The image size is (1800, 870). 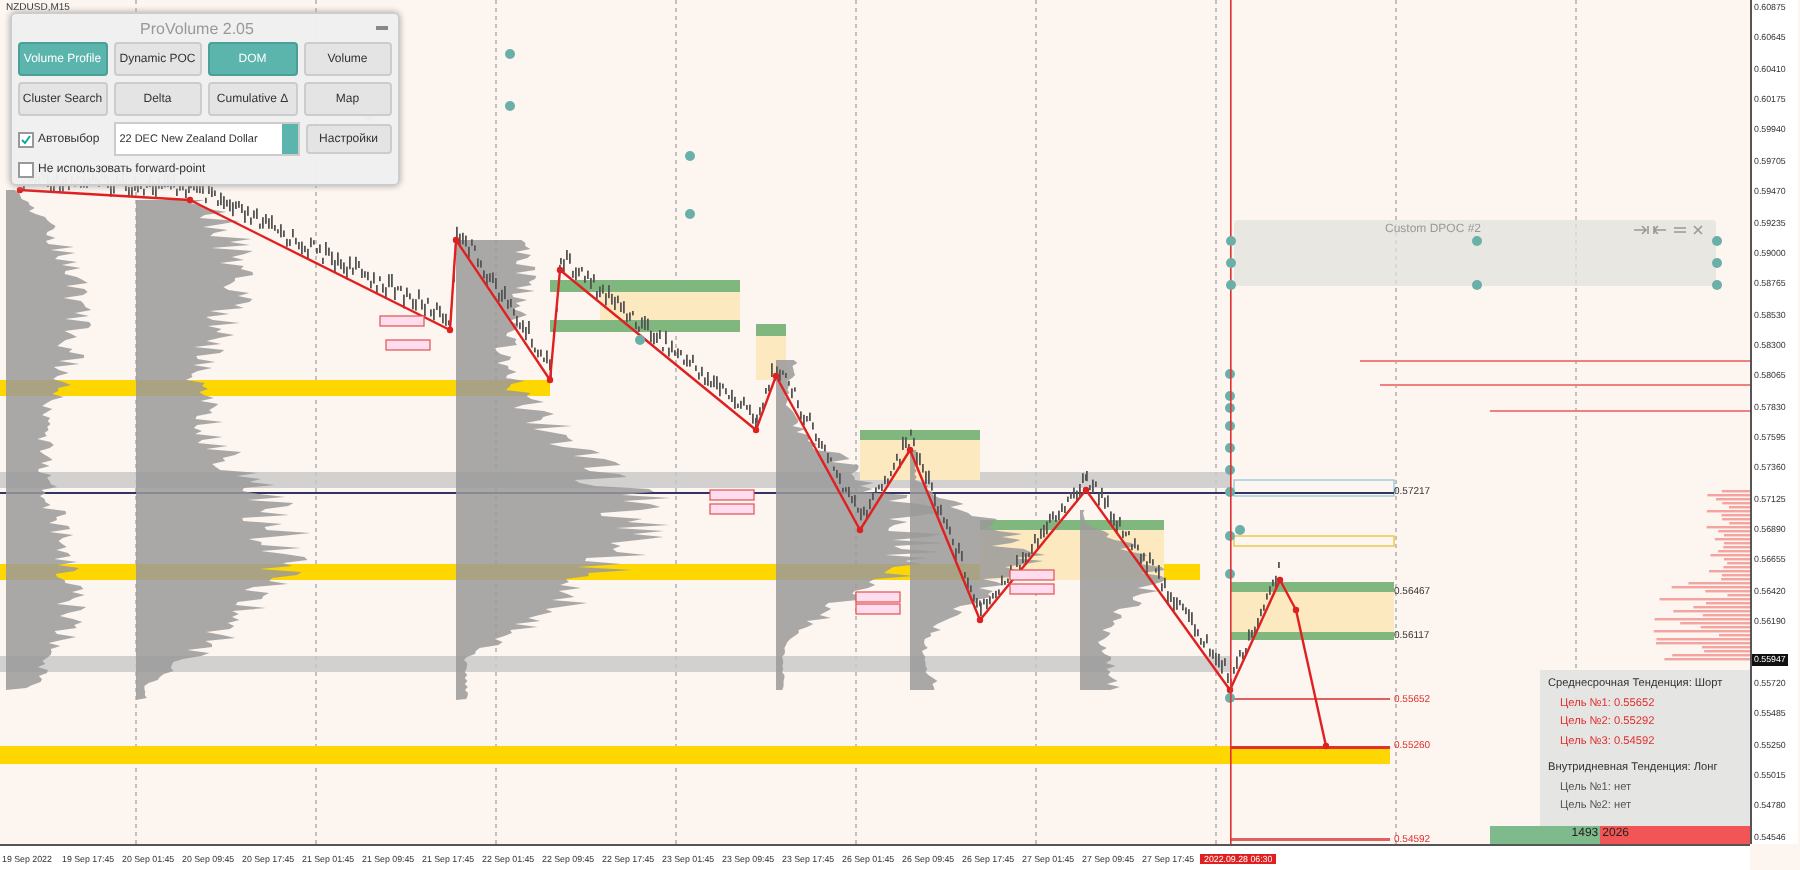 What do you see at coordinates (197, 28) in the screenshot?
I see `panel-title: ProVolume 2.05` at bounding box center [197, 28].